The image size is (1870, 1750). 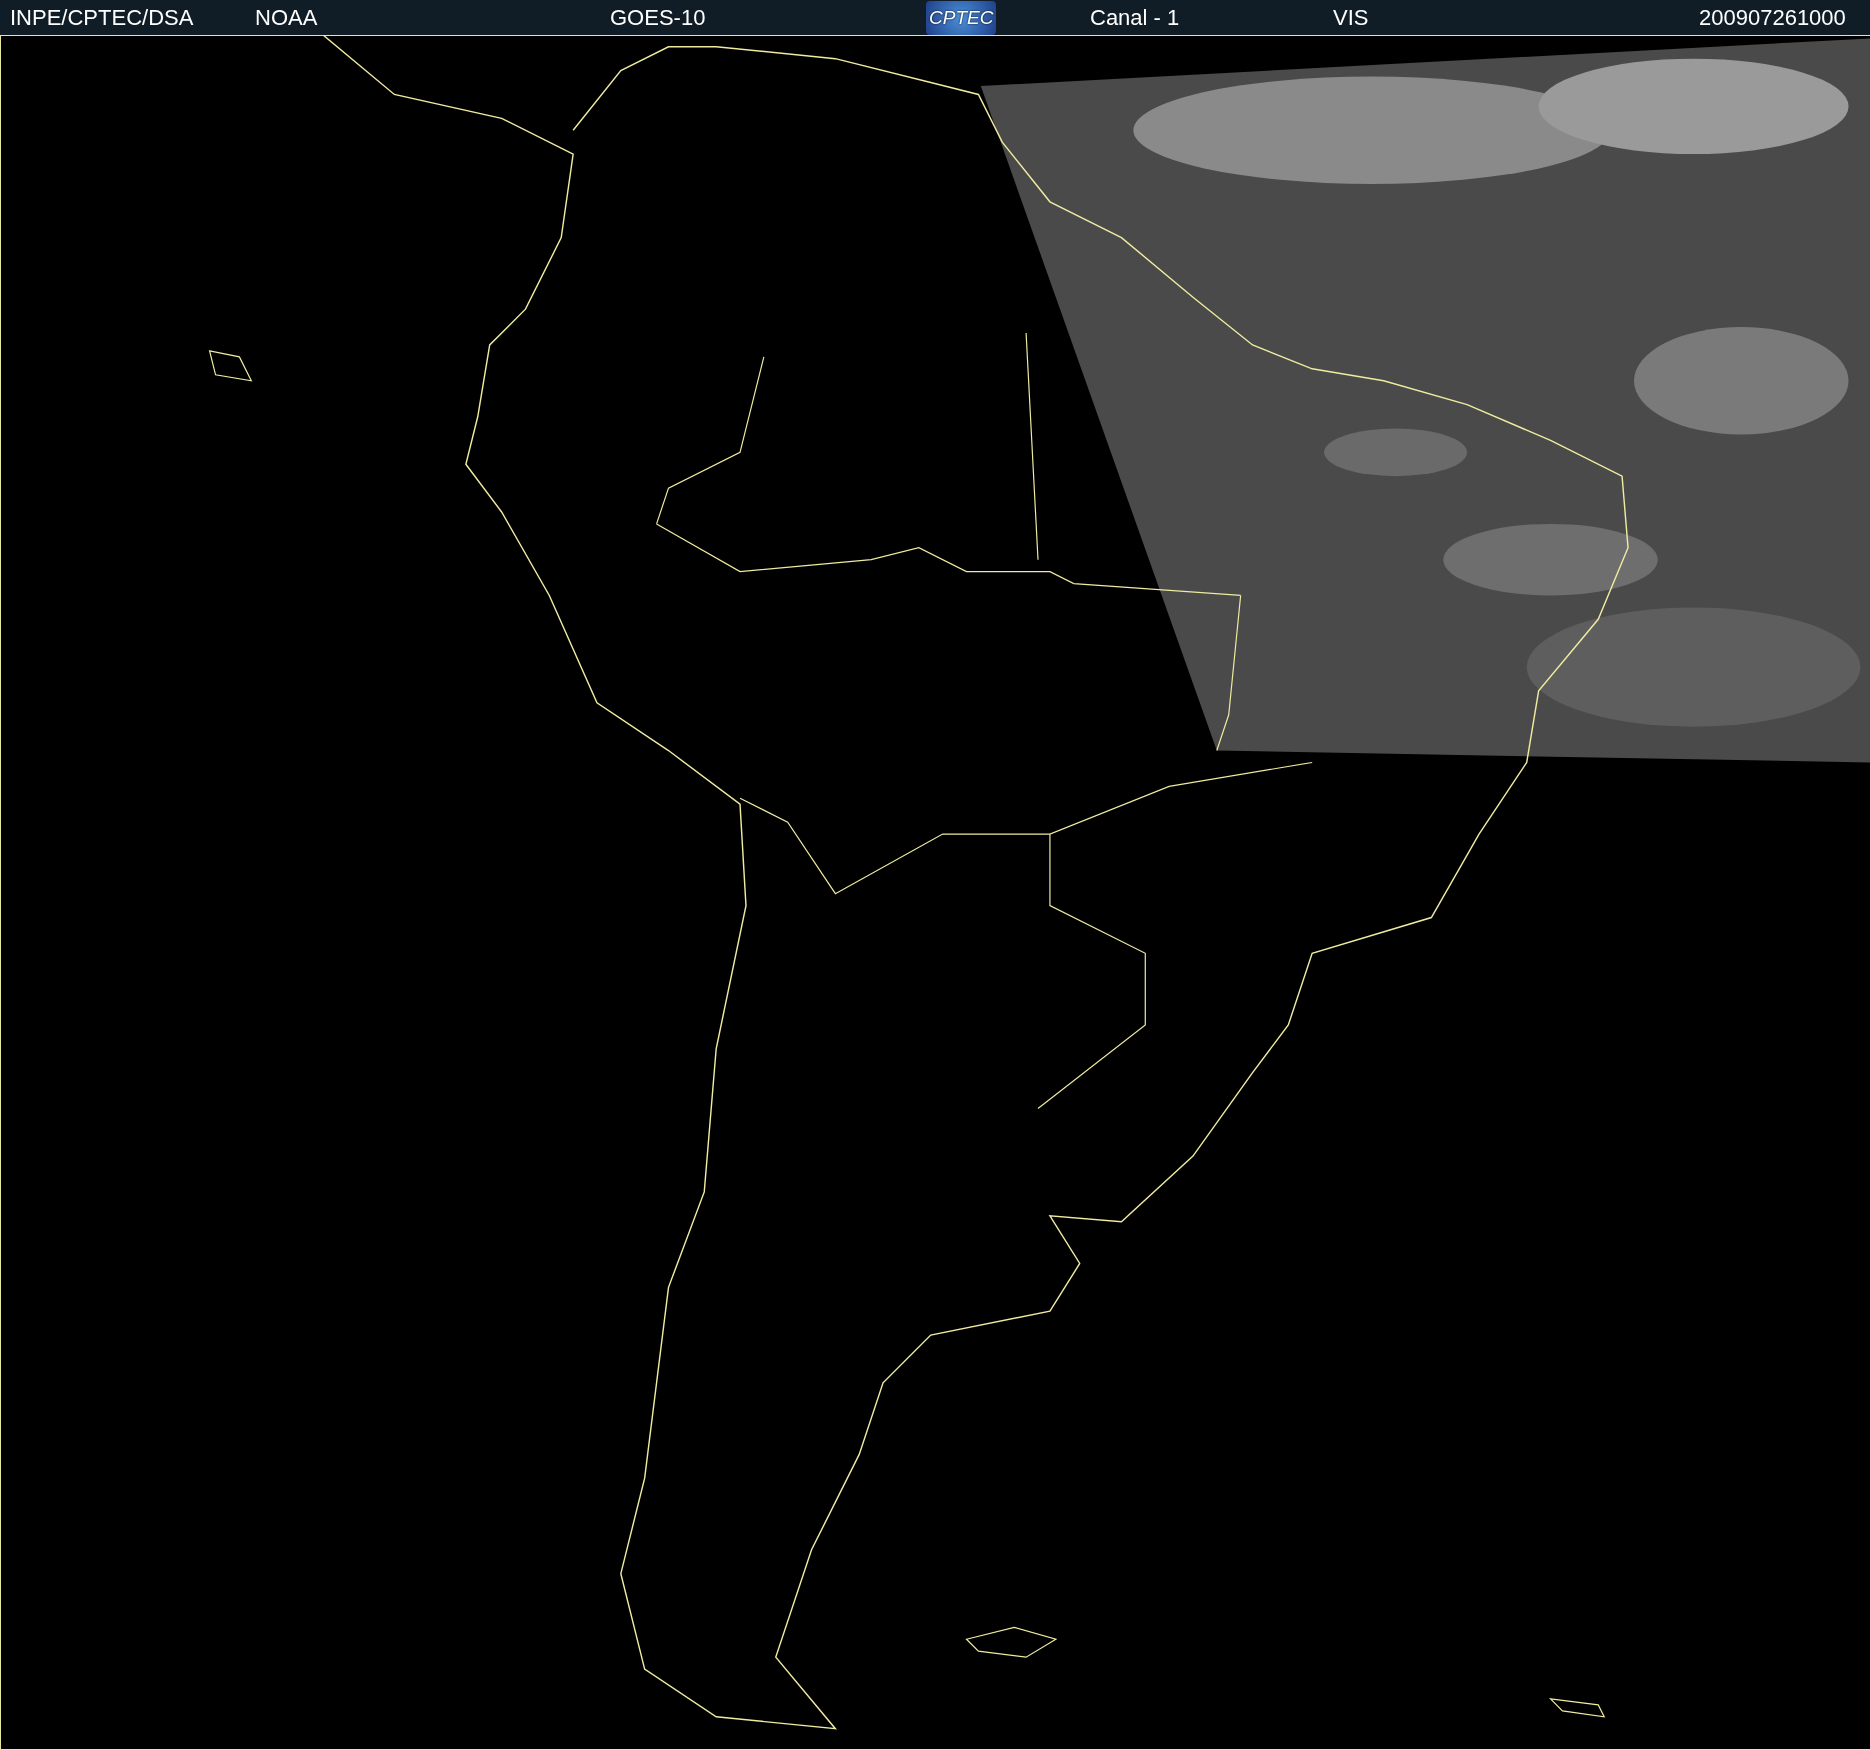 What do you see at coordinates (1772, 17) in the screenshot?
I see `header-label: 200907261000` at bounding box center [1772, 17].